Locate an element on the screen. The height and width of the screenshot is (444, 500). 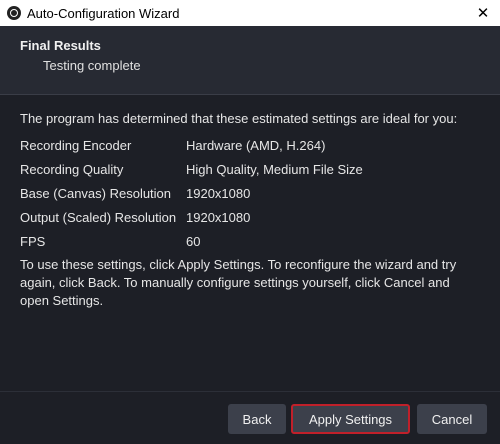
setting-label: Output (Scaled) Resolution is located at coordinates (98, 217).